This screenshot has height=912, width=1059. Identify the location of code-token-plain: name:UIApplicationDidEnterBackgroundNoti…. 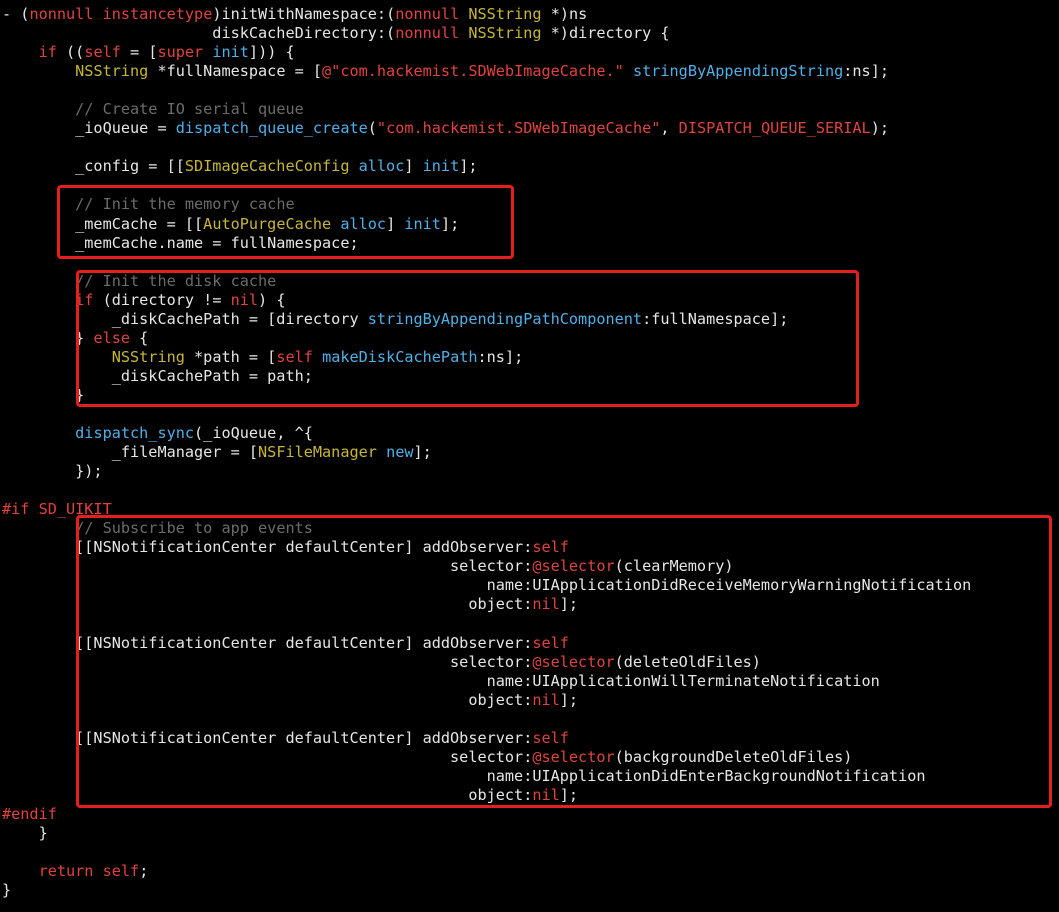
(464, 775).